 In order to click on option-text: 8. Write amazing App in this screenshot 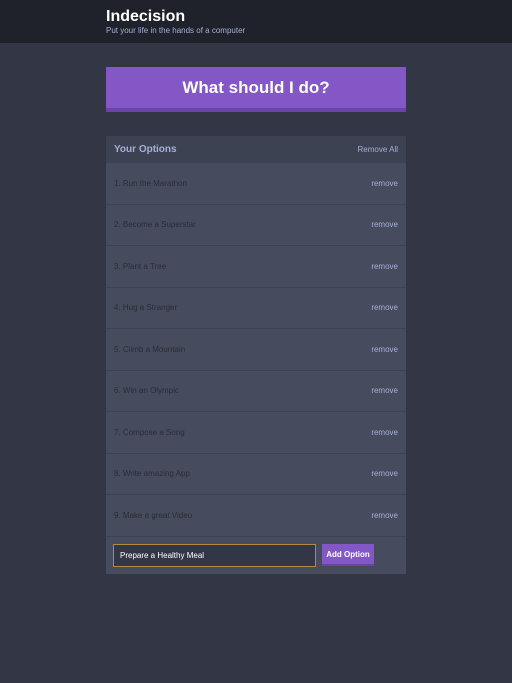, I will do `click(152, 474)`.